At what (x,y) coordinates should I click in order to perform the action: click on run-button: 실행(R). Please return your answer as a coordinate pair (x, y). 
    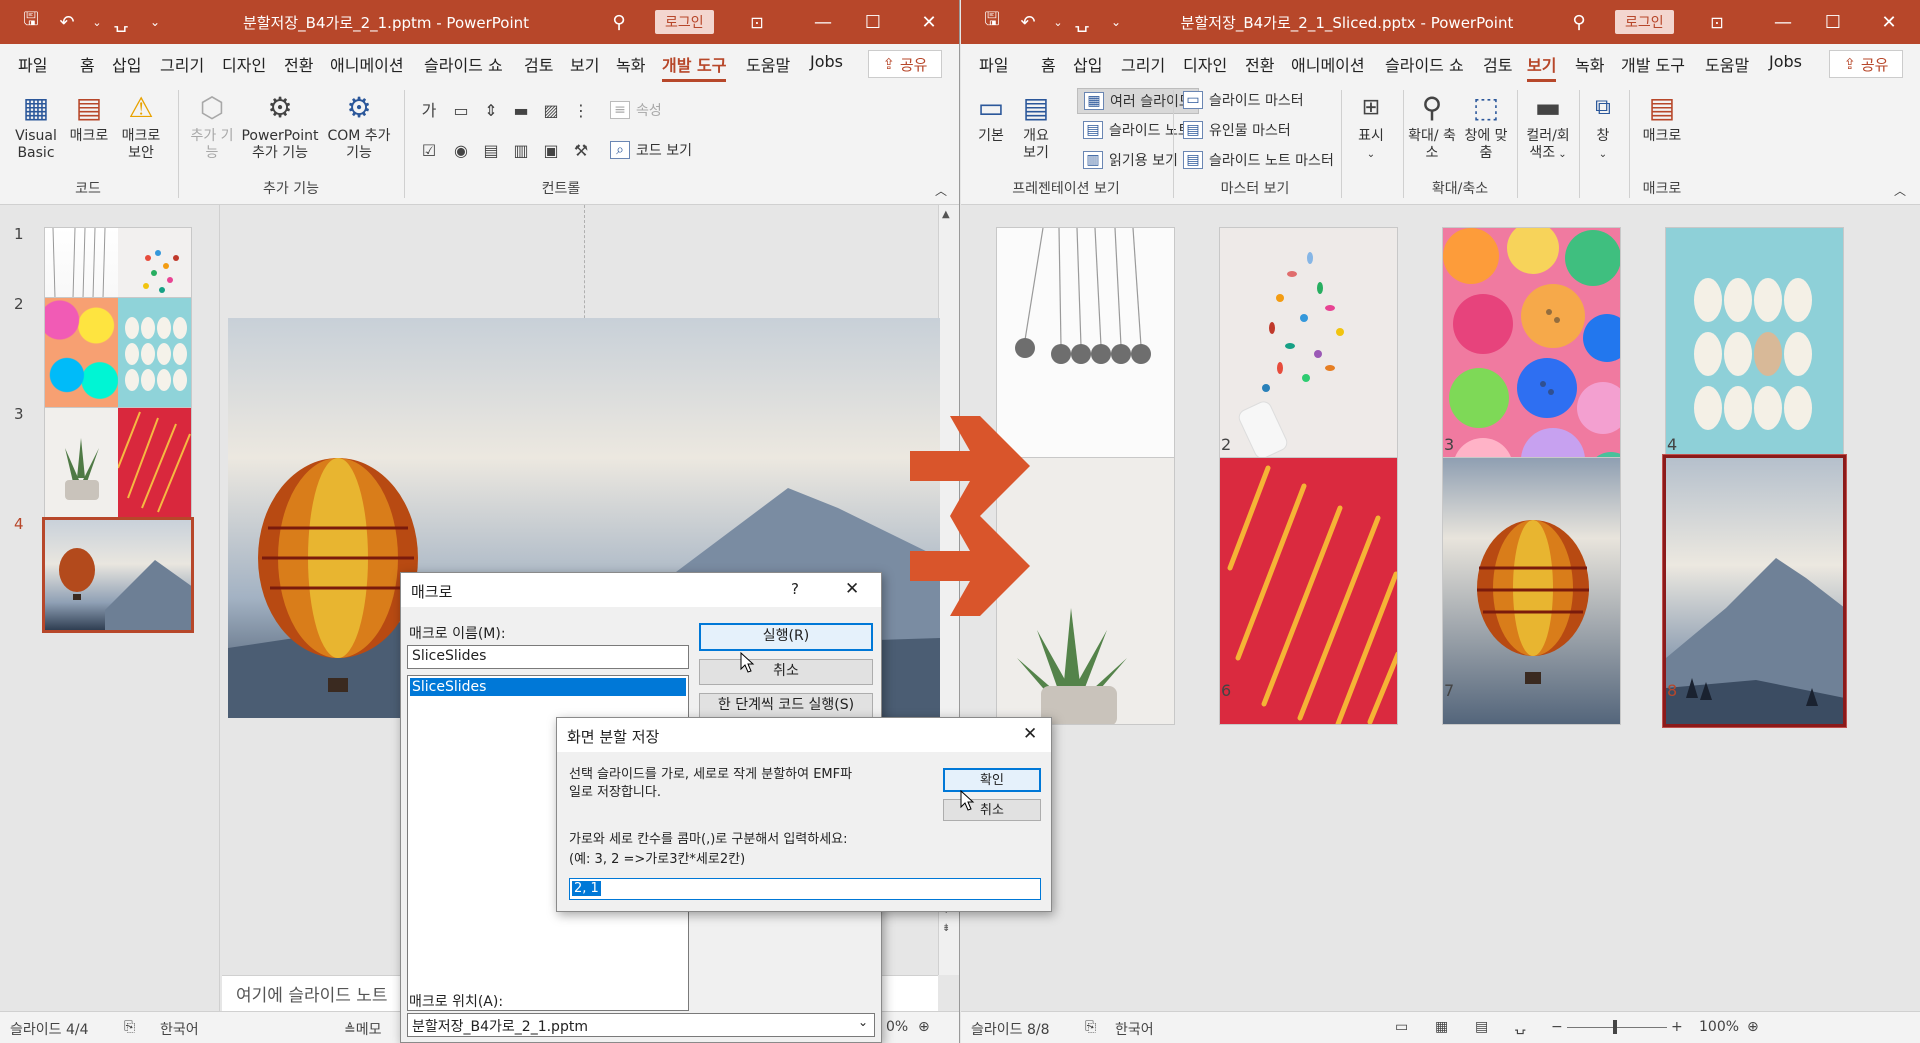
    Looking at the image, I should click on (786, 637).